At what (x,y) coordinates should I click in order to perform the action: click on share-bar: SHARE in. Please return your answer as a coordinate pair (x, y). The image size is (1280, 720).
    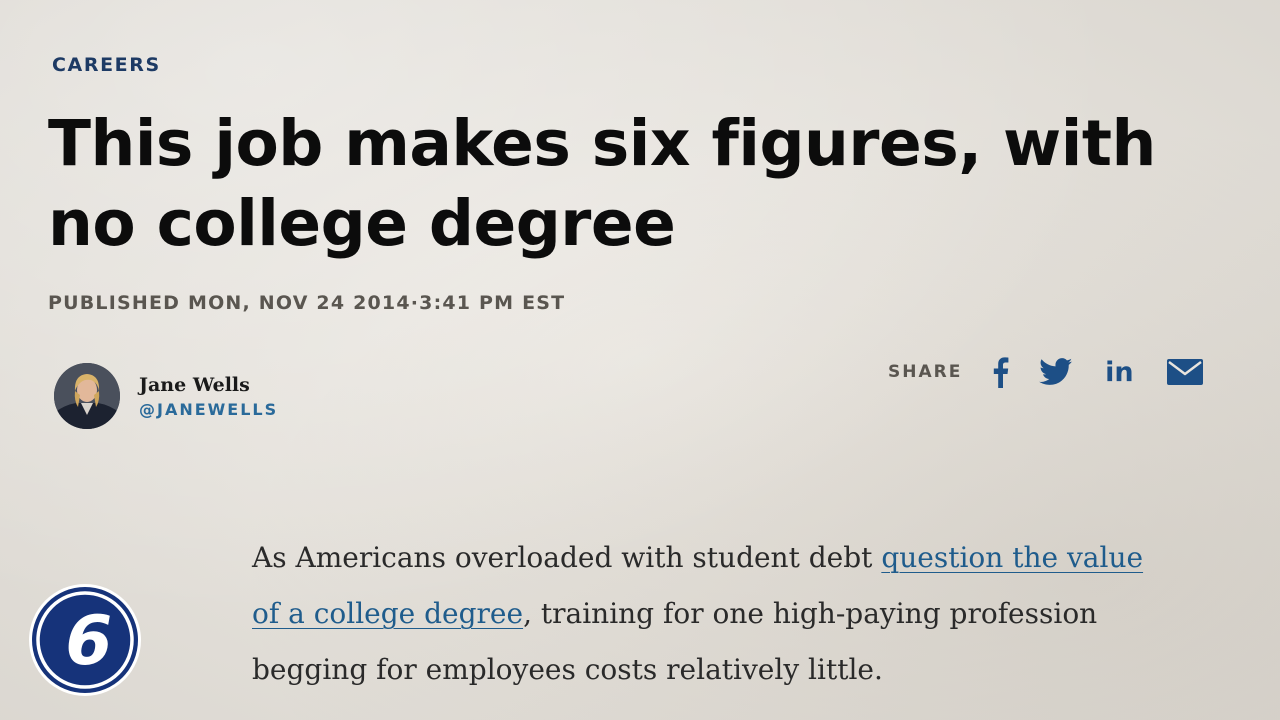
    Looking at the image, I should click on (1046, 372).